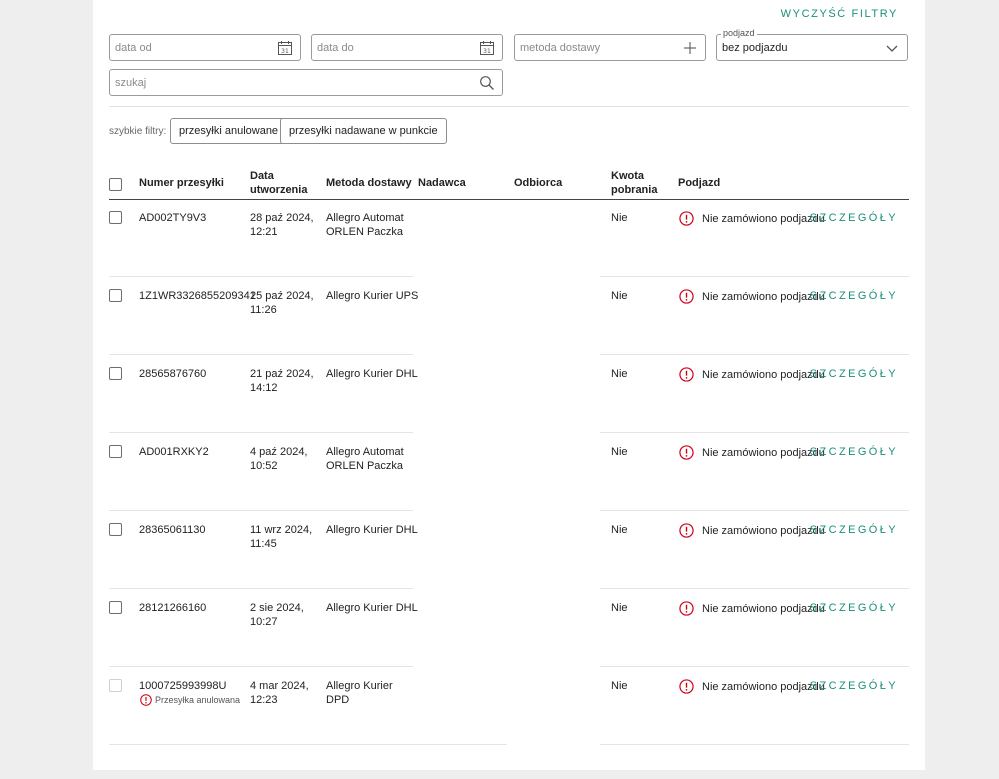 The image size is (999, 779). What do you see at coordinates (335, 48) in the screenshot?
I see `date-to-placeholder: data do` at bounding box center [335, 48].